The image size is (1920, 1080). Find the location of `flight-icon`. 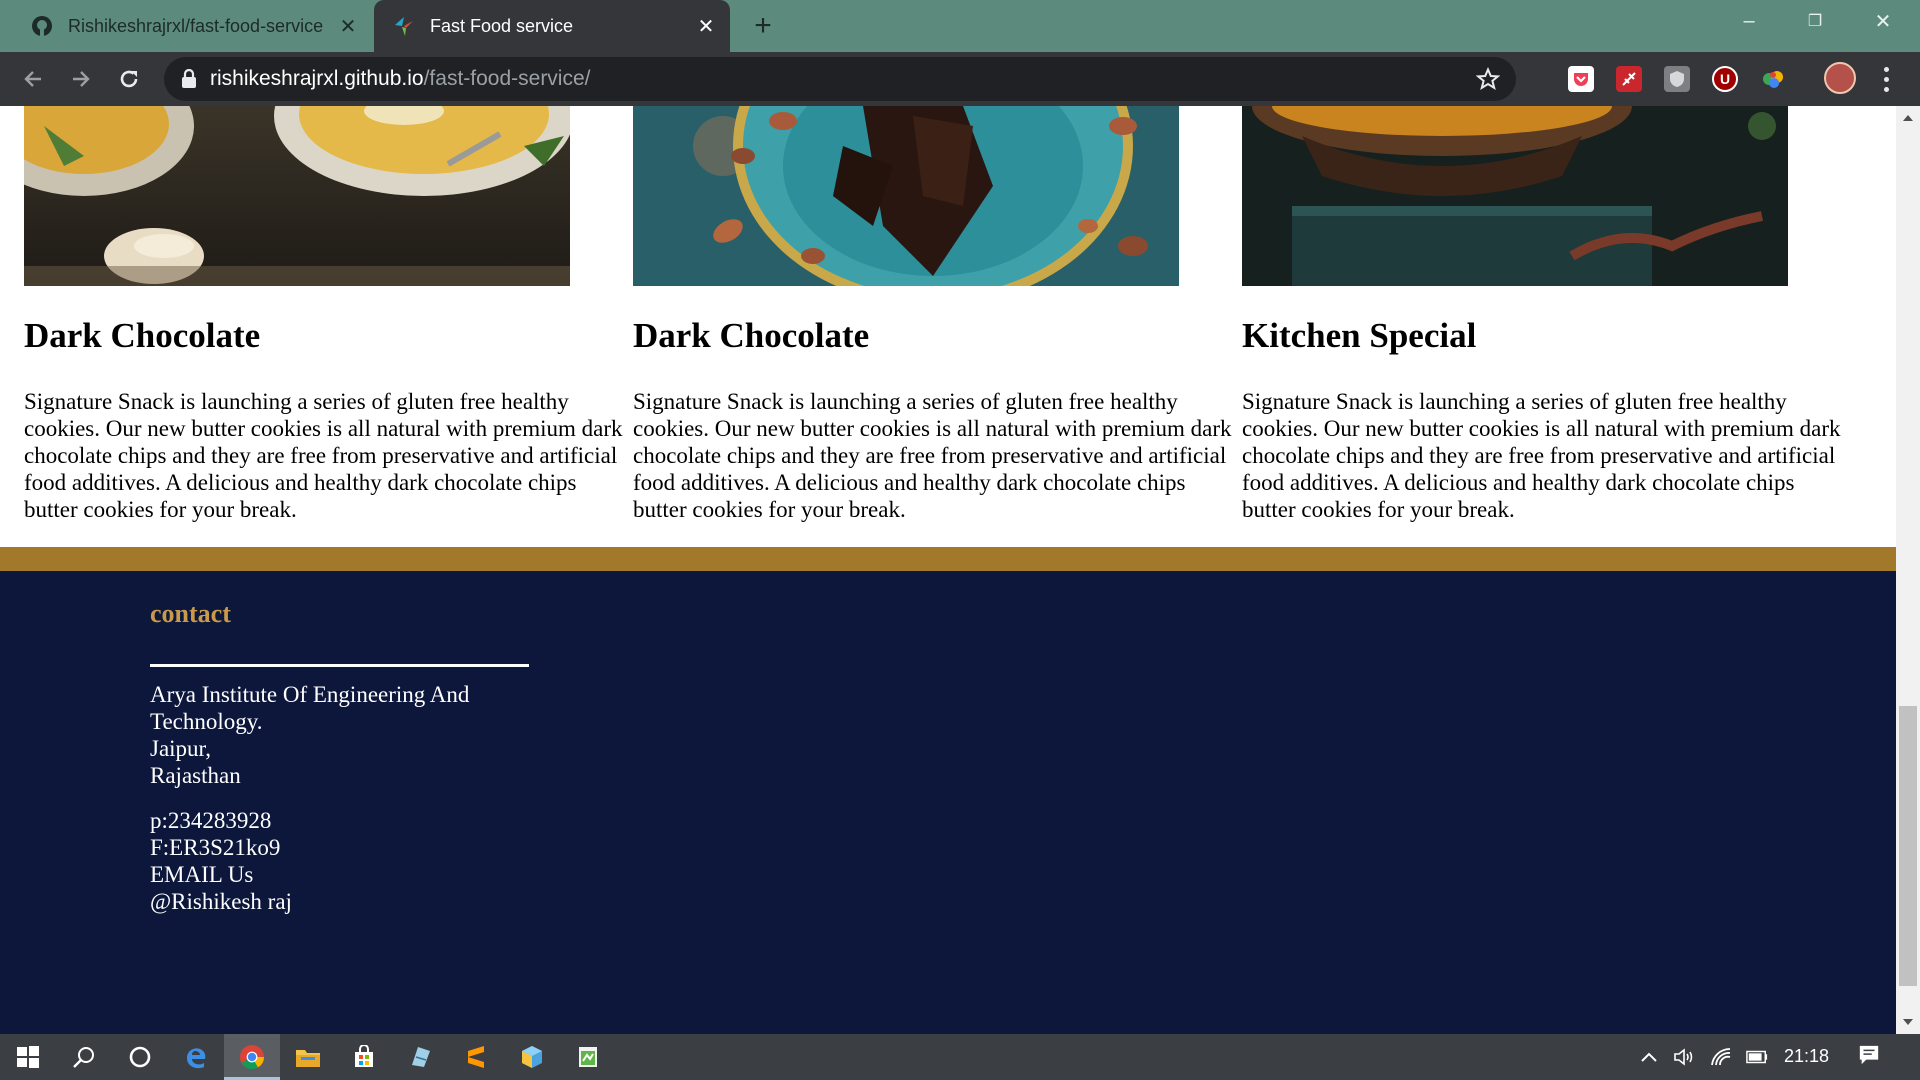

flight-icon is located at coordinates (1629, 79).